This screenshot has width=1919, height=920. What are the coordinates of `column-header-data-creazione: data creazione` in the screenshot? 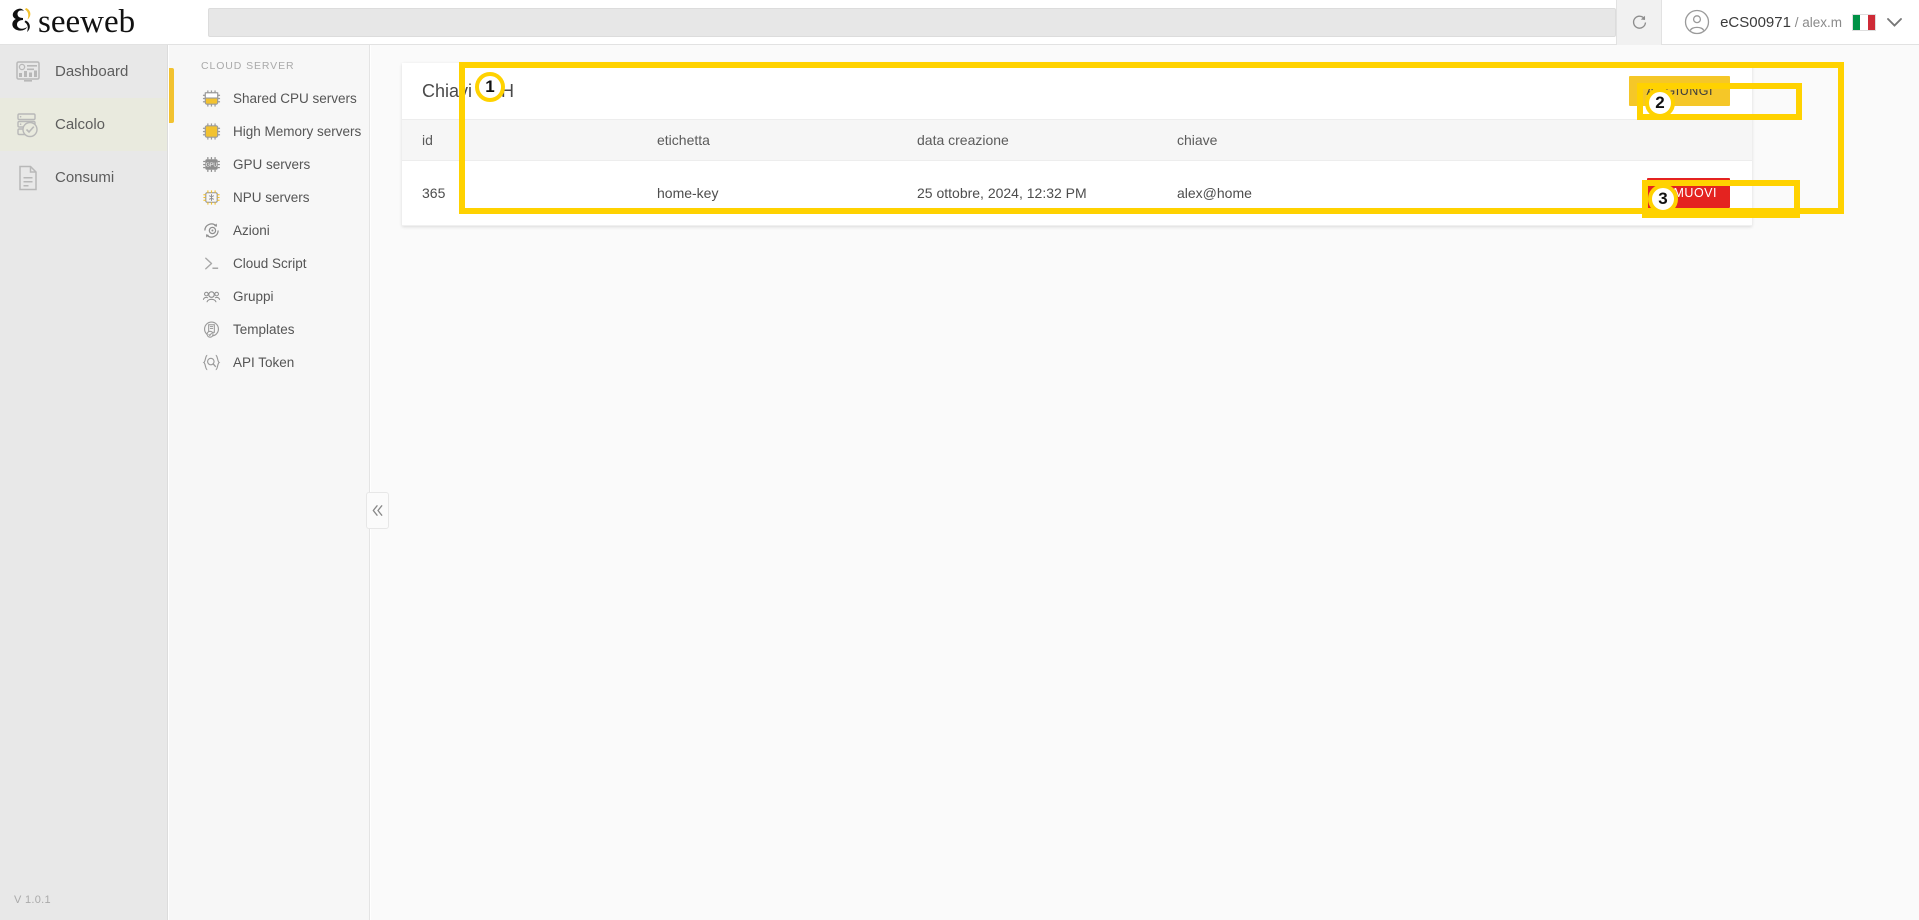 It's located at (1047, 140).